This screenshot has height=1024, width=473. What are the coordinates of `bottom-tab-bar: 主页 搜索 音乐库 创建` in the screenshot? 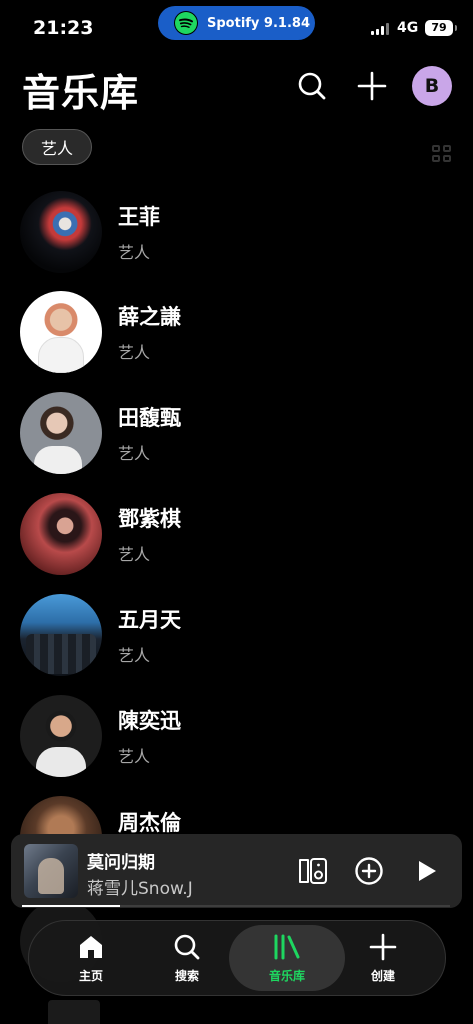 It's located at (237, 958).